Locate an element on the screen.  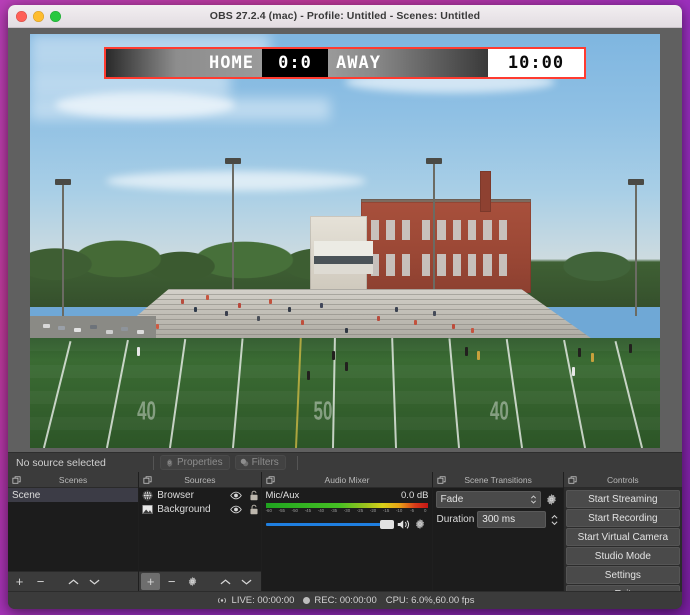
sources-dock: Sources Browser Background + − is located at coordinates (200, 531).